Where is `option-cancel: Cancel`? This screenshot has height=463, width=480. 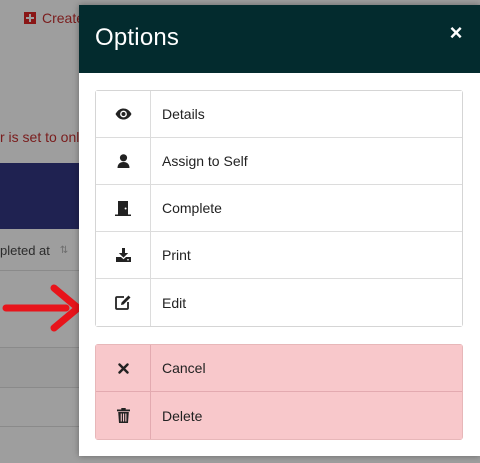 option-cancel: Cancel is located at coordinates (279, 368).